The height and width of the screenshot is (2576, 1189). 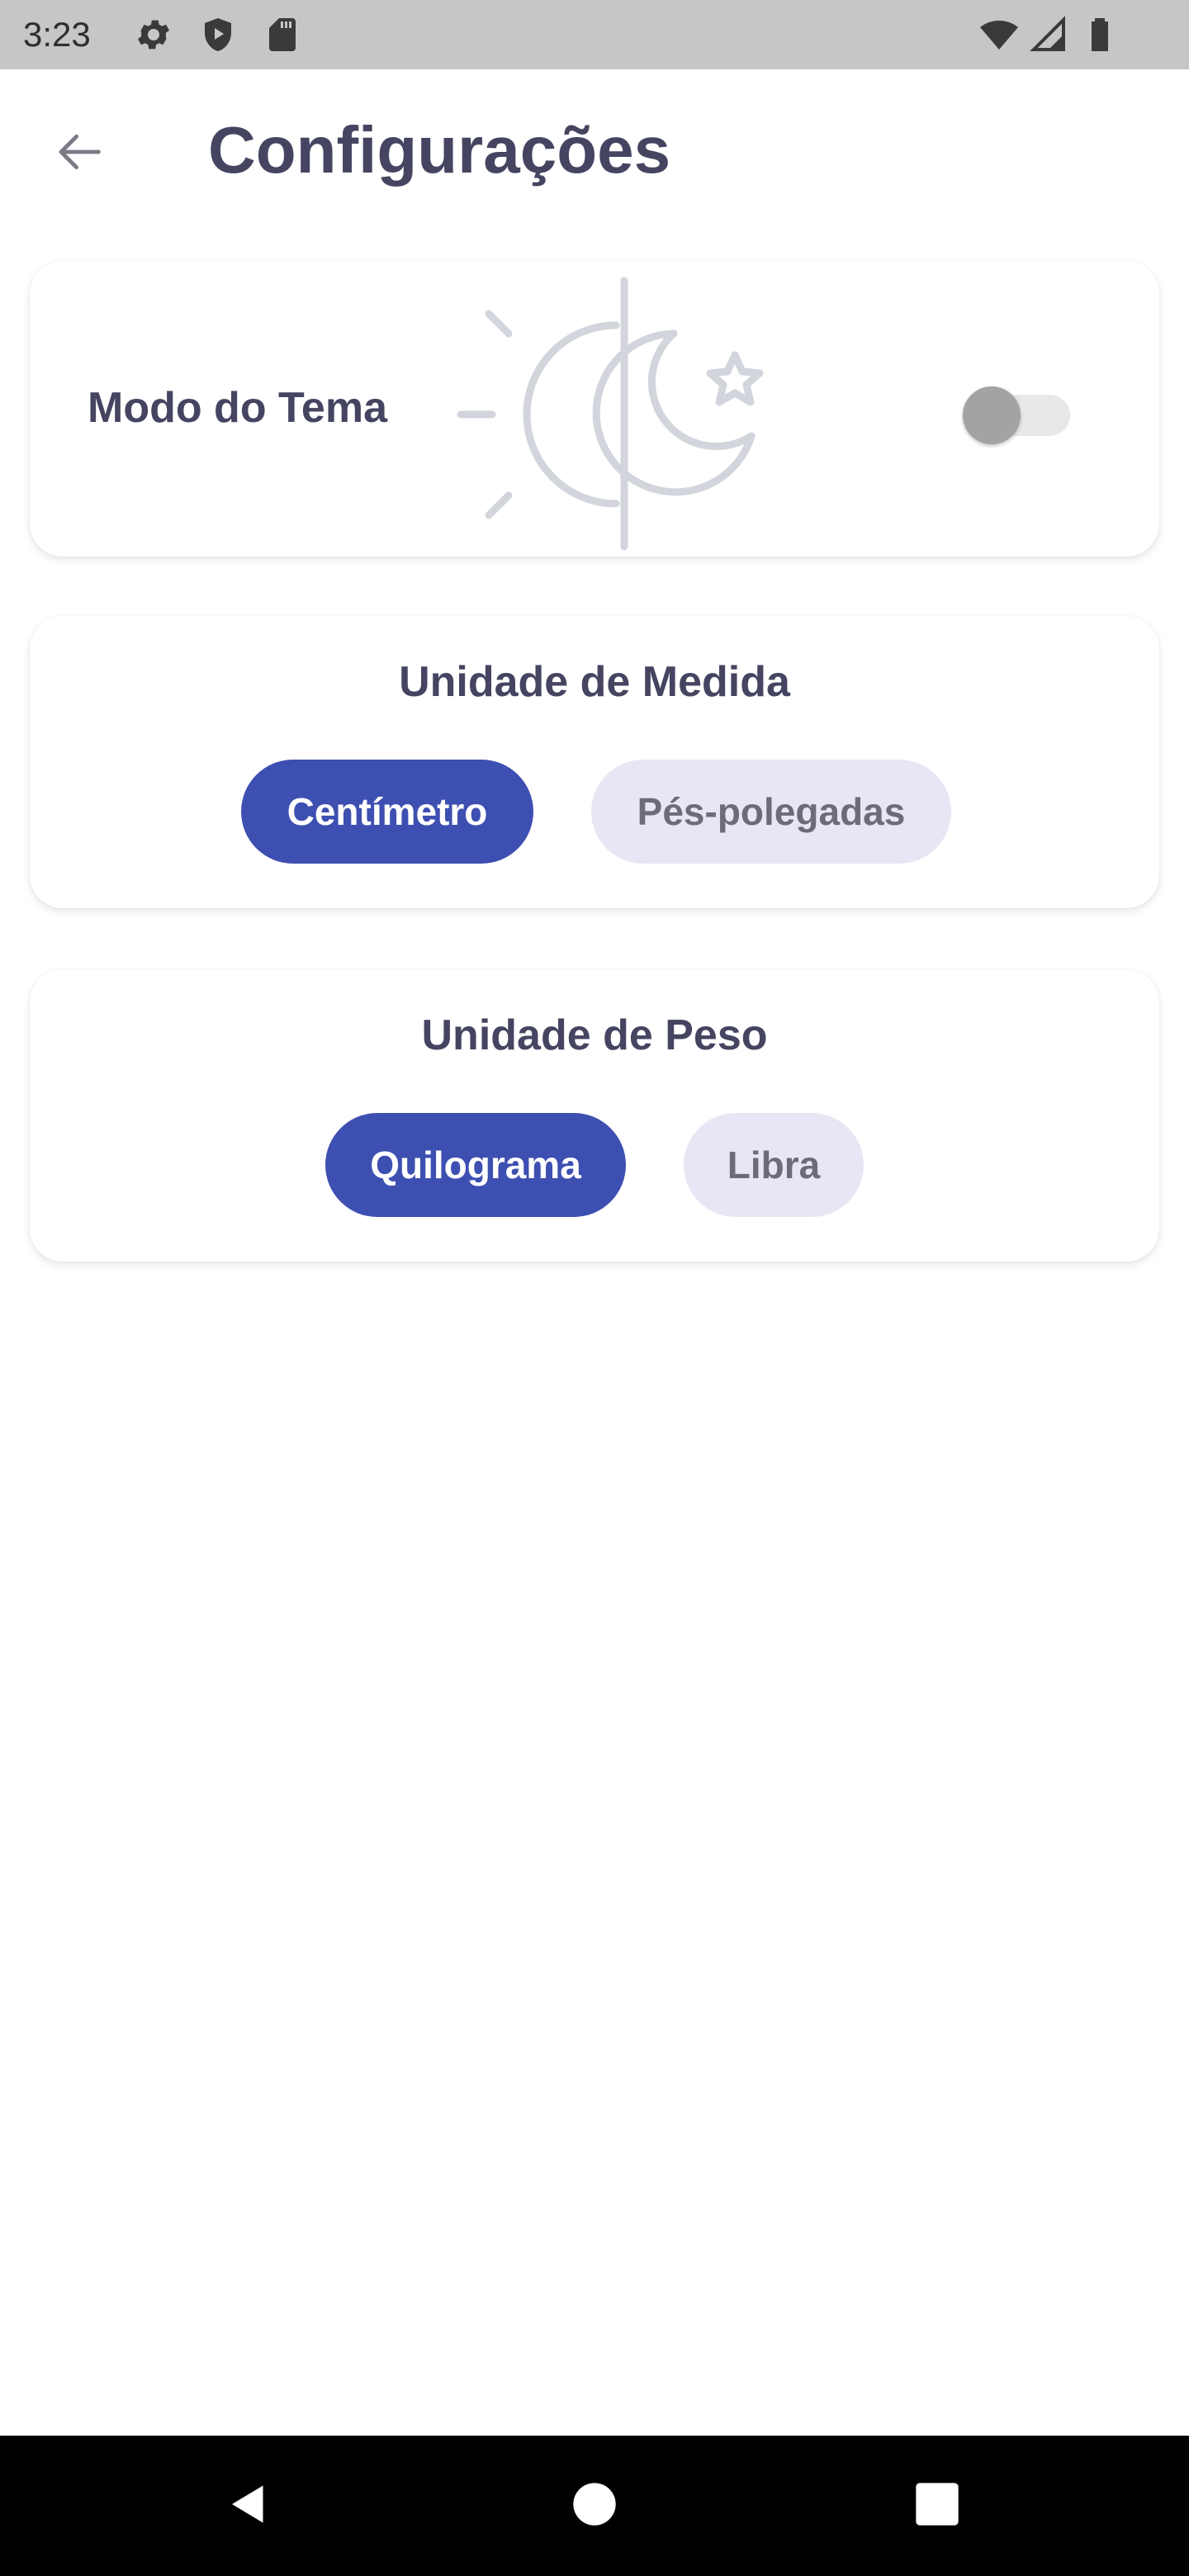 I want to click on theme-mode-toggle, so click(x=1018, y=410).